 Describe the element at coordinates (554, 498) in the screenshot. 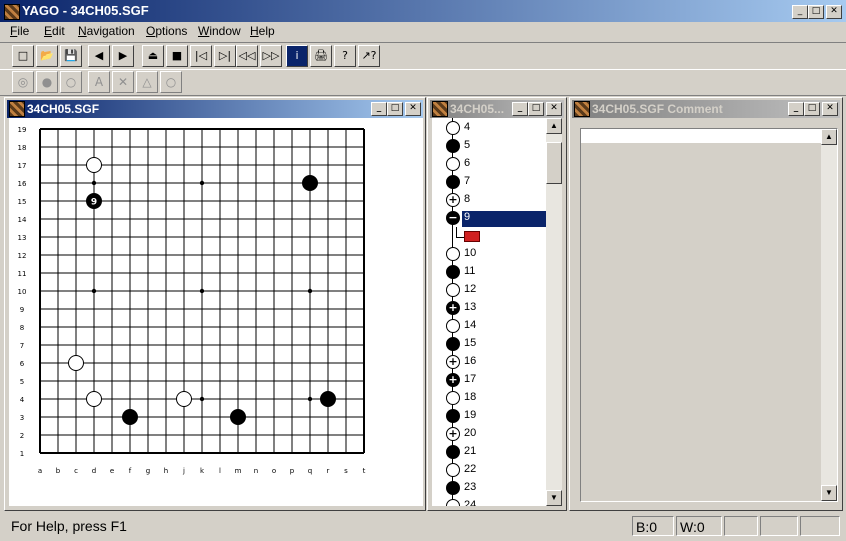

I see `tree-scroll-down-button: ▼` at that location.